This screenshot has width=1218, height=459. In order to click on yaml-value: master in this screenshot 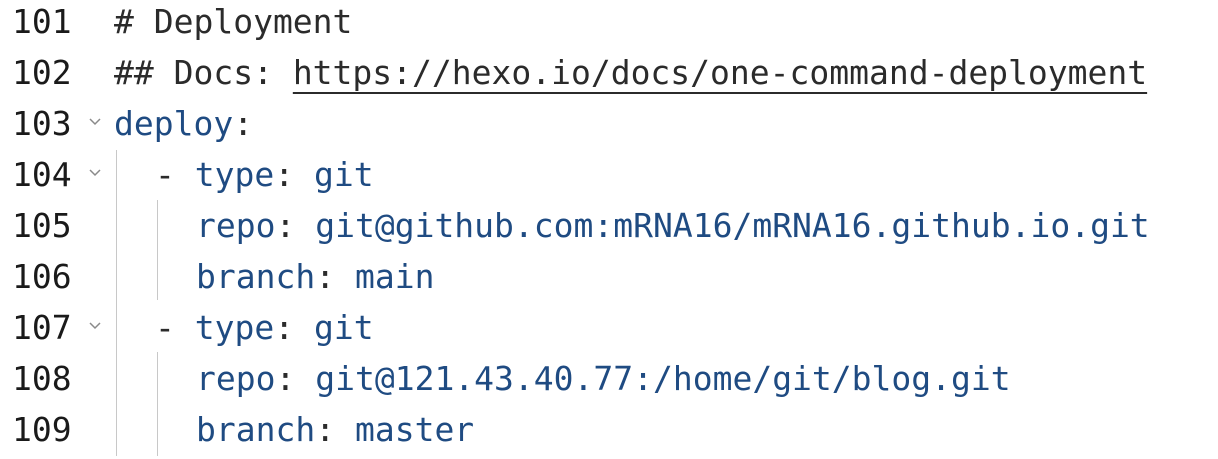, I will do `click(414, 429)`.